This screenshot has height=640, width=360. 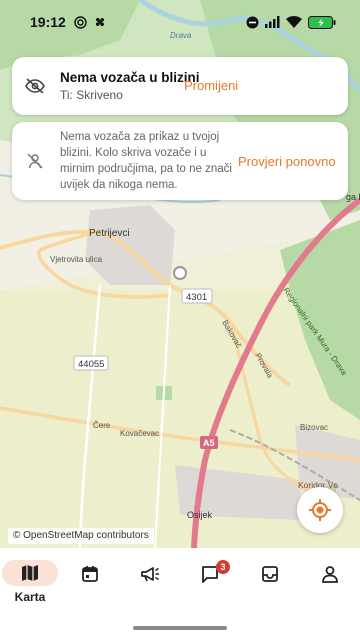 What do you see at coordinates (30, 597) in the screenshot?
I see `nav-label-map: Karta` at bounding box center [30, 597].